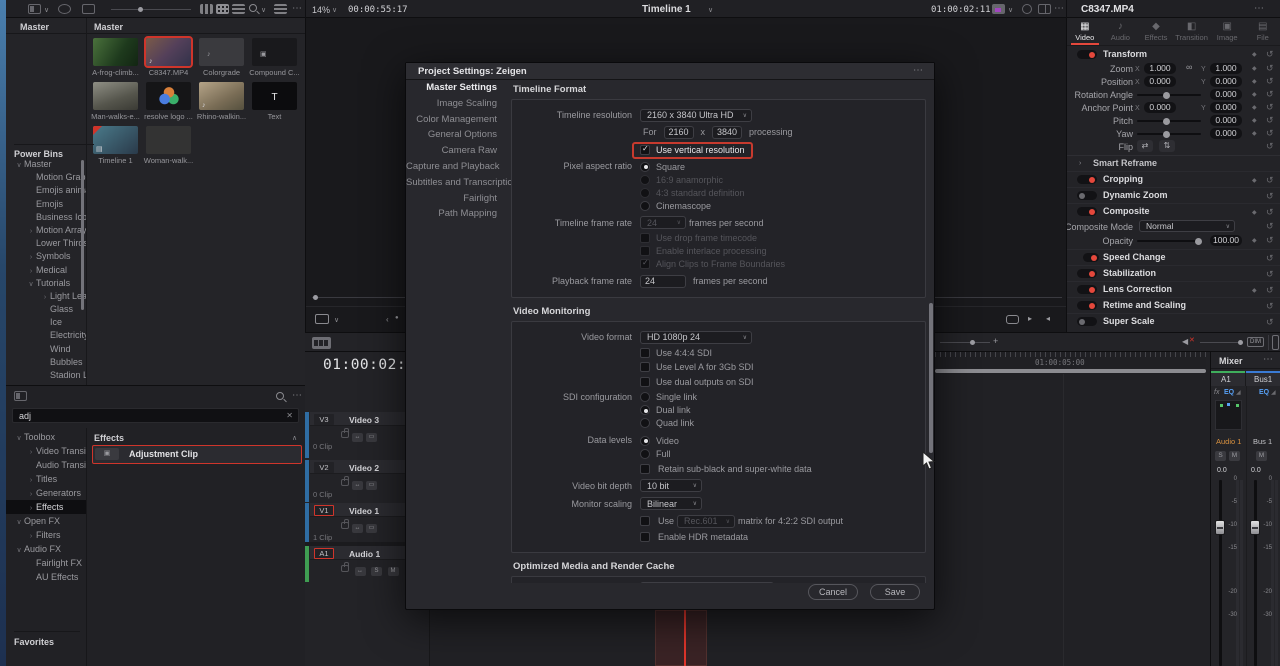 This screenshot has height=666, width=1280. What do you see at coordinates (1259, 8) in the screenshot?
I see `inspector-options-icon: ⋯` at bounding box center [1259, 8].